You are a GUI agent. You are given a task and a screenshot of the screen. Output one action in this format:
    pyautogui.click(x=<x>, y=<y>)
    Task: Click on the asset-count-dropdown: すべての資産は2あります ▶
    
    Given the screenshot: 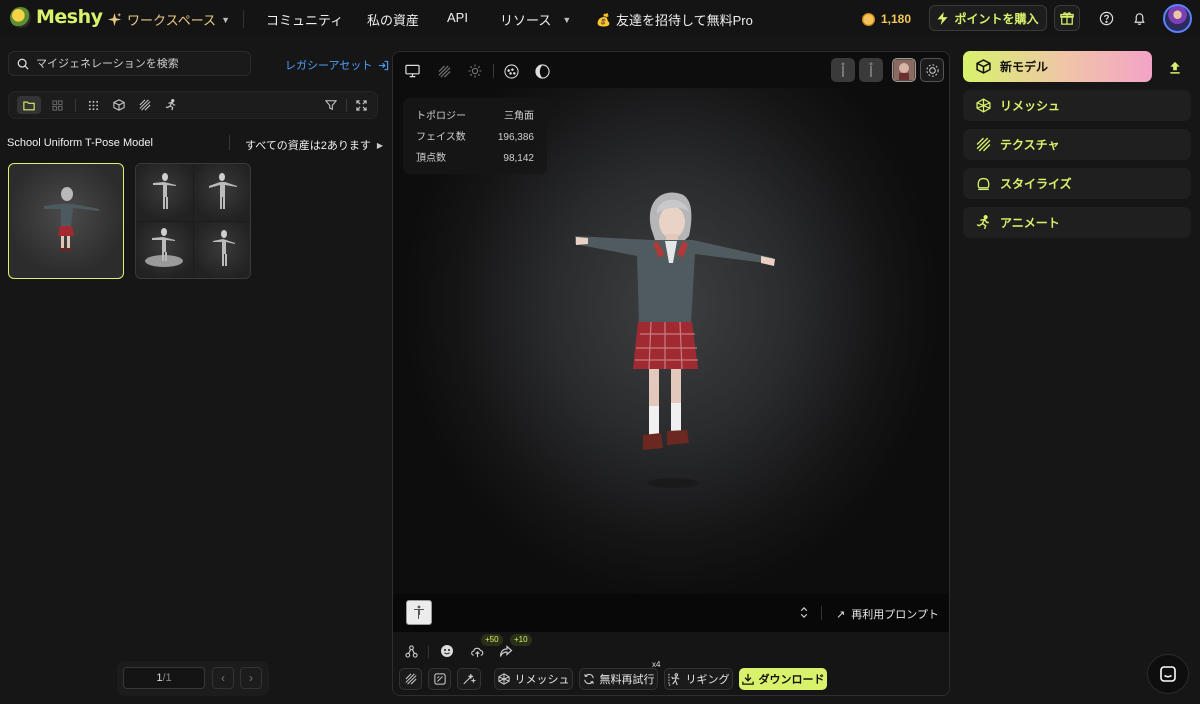 What is the action you would take?
    pyautogui.click(x=314, y=145)
    